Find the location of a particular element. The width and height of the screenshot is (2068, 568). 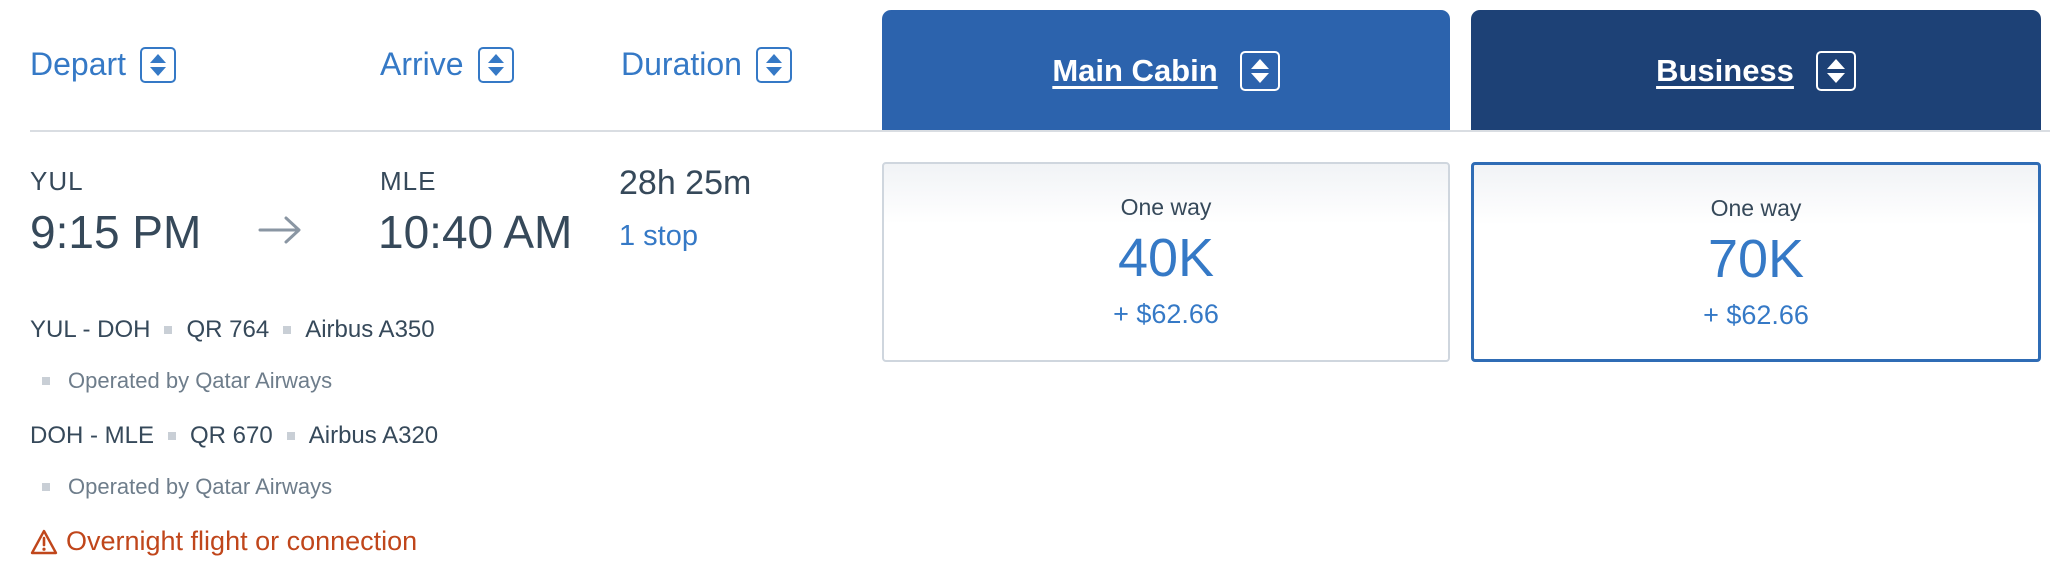

price-card-main-cabin: One way 40K + $62.66 is located at coordinates (1166, 262).